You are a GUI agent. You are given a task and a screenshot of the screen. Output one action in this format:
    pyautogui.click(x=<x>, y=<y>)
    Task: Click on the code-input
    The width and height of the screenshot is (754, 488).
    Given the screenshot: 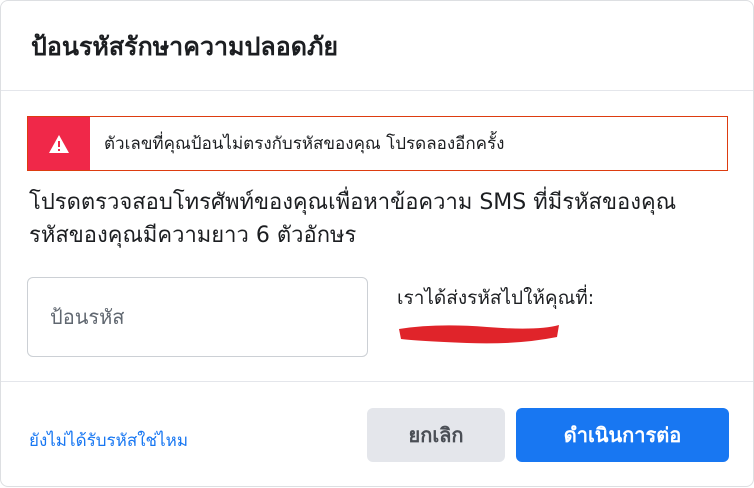 What is the action you would take?
    pyautogui.click(x=197, y=317)
    